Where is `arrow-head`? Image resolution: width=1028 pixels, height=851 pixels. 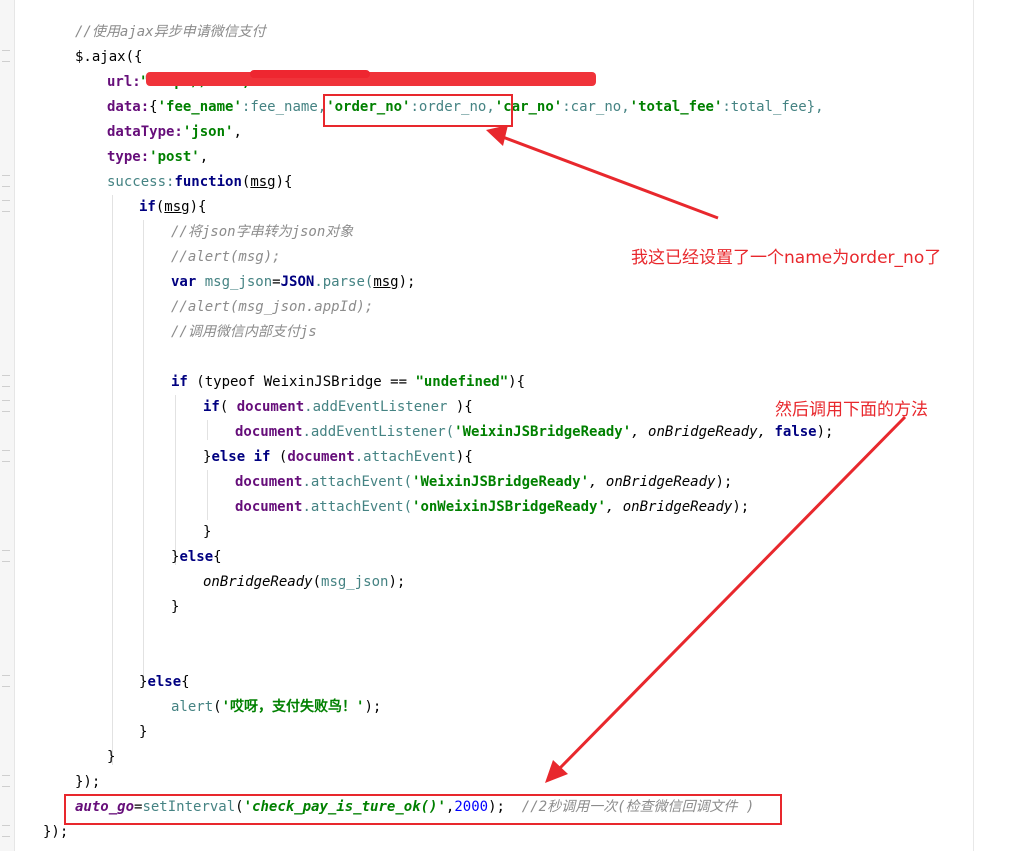 arrow-head is located at coordinates (497, 135).